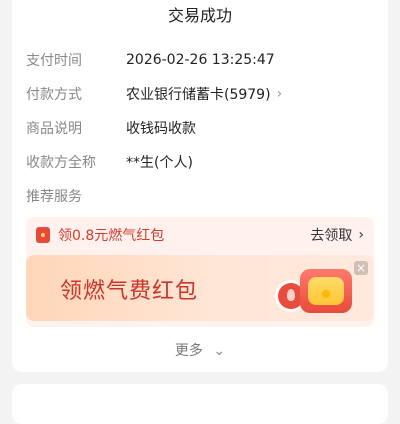 The height and width of the screenshot is (424, 400). What do you see at coordinates (61, 163) in the screenshot?
I see `detail-label: 收款方全称` at bounding box center [61, 163].